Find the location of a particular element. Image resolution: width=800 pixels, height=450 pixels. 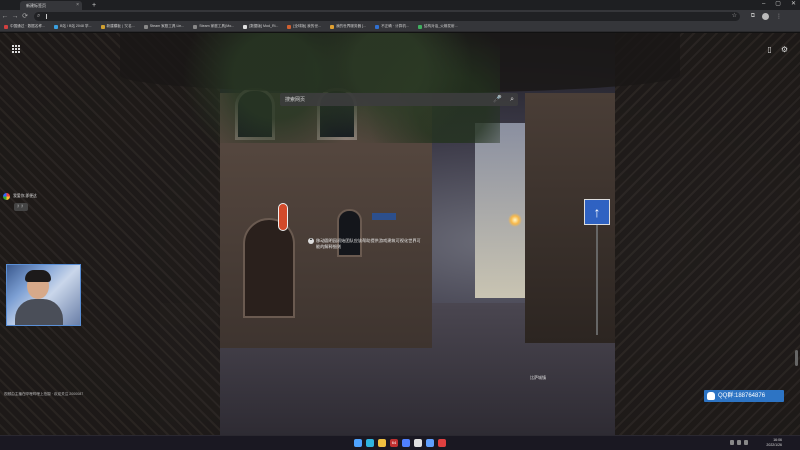

forward-button: → is located at coordinates (15, 16).